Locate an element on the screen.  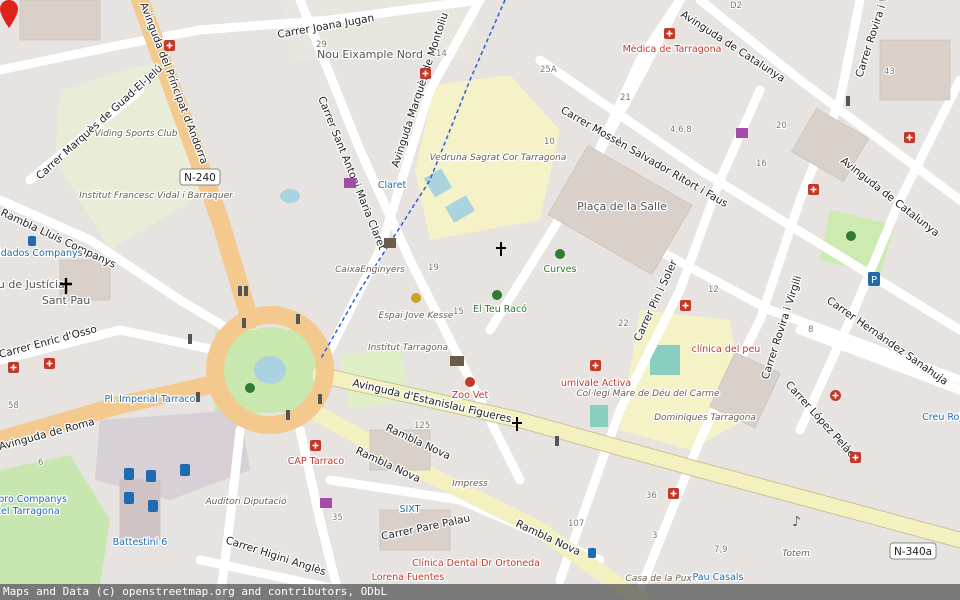
house-number: 29 is located at coordinates (321, 45).